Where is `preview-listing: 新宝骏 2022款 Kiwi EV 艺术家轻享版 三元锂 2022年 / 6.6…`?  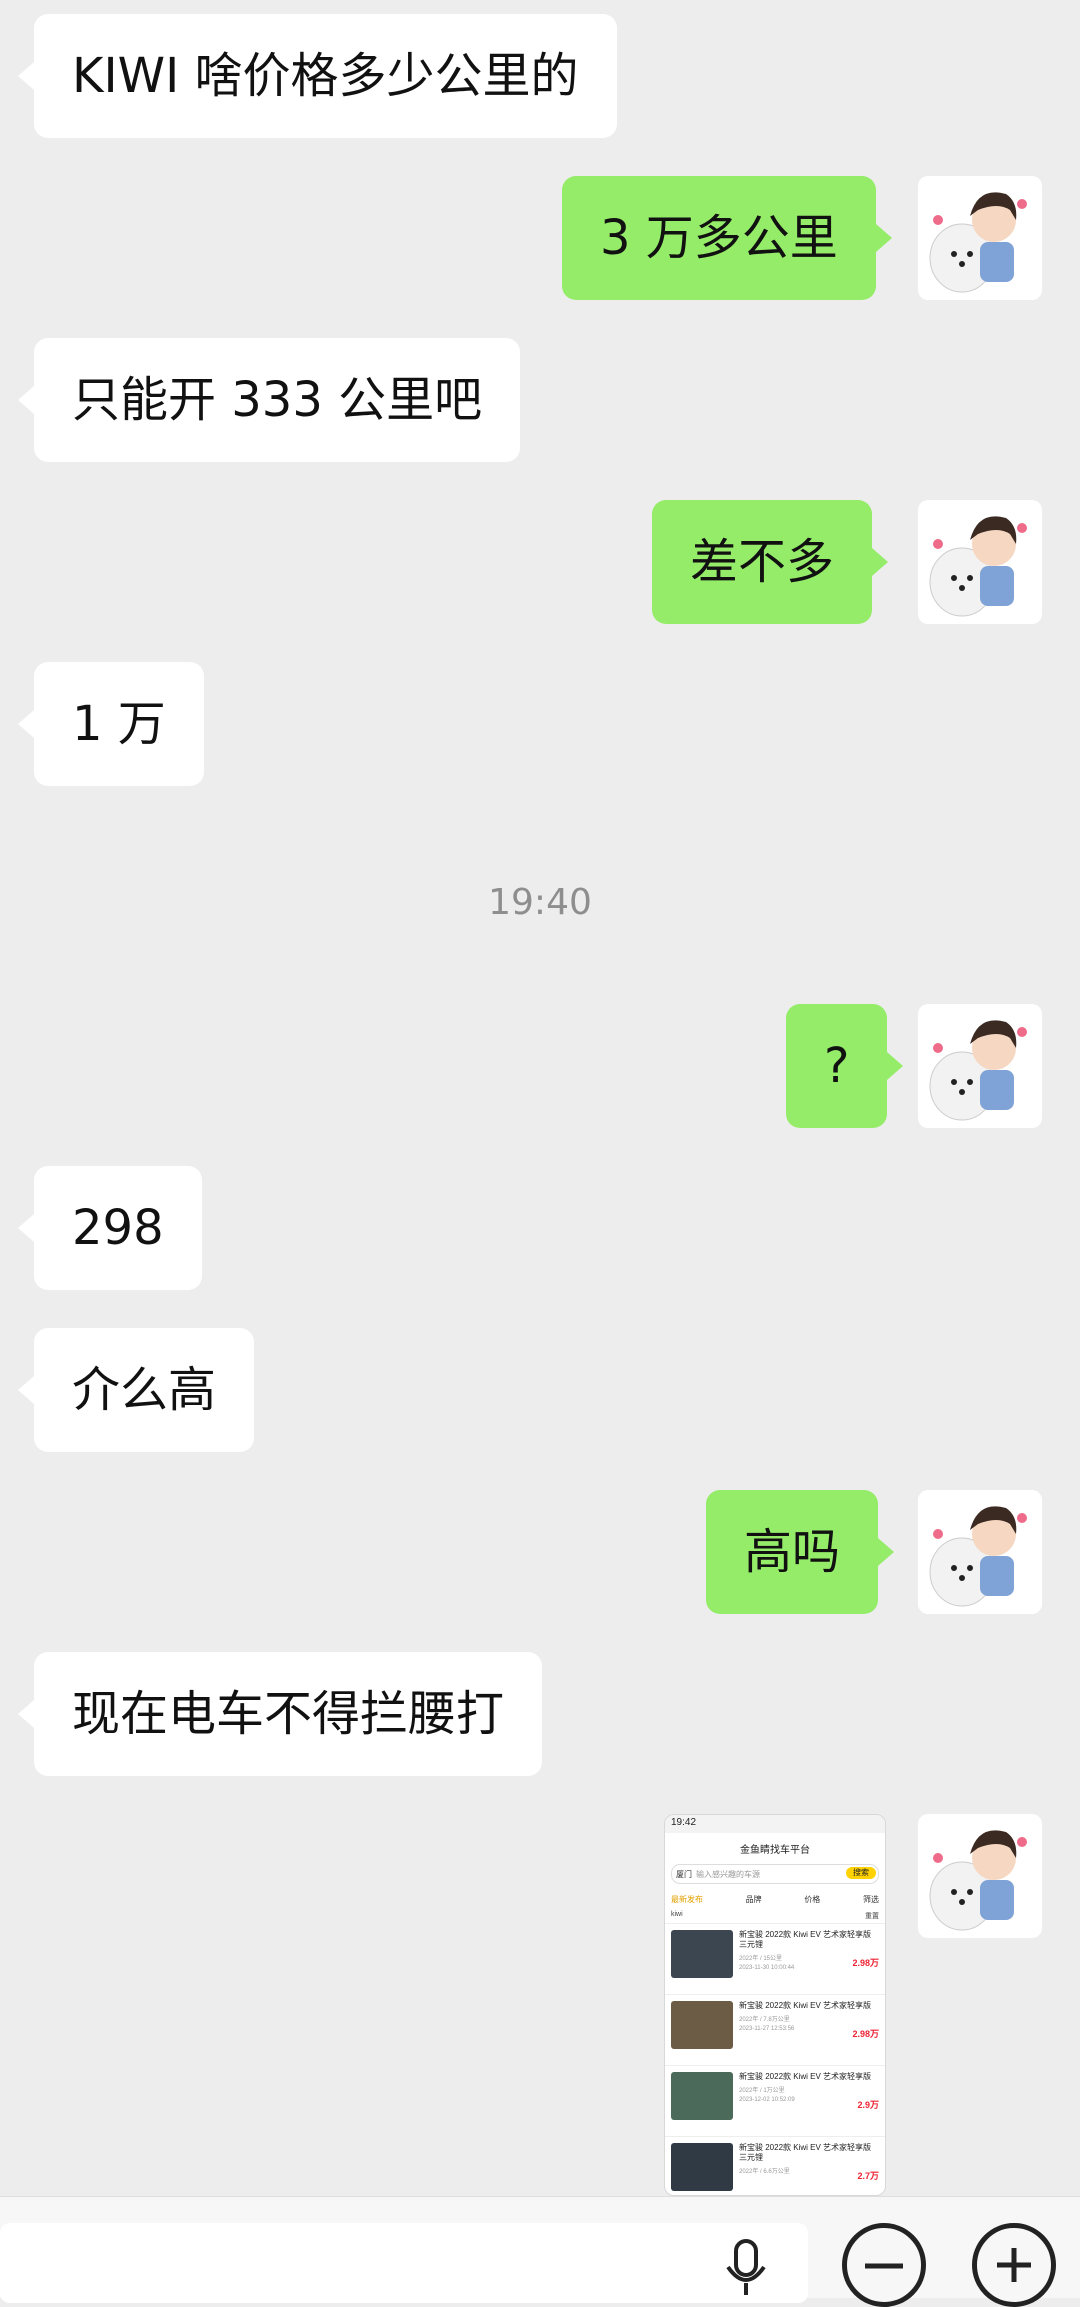 preview-listing: 新宝骏 2022款 Kiwi EV 艺术家轻享版 三元锂 2022年 / 6.6… is located at coordinates (775, 2165).